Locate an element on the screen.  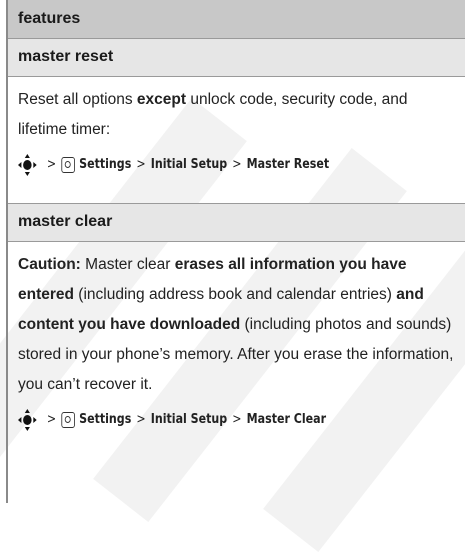
text-run: Master clear is located at coordinates (127, 264).